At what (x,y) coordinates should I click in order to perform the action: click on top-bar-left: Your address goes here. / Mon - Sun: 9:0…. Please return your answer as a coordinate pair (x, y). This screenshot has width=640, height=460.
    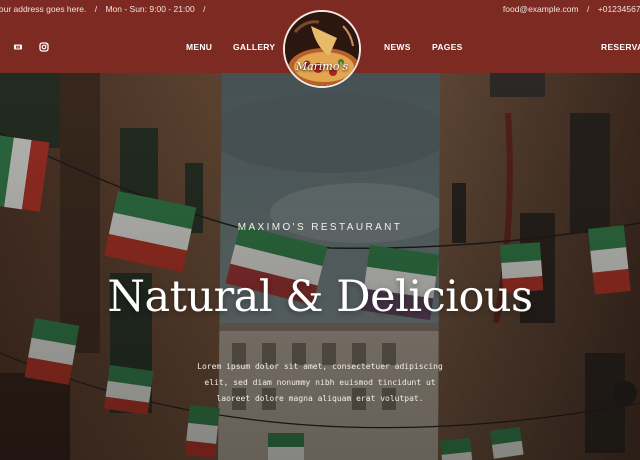
    Looking at the image, I should click on (106, 9).